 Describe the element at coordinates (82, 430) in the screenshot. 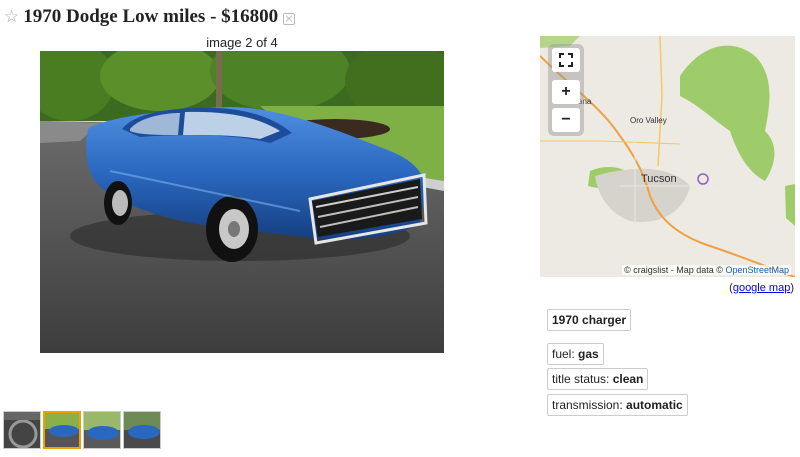

I see `thumbnail-strip` at that location.